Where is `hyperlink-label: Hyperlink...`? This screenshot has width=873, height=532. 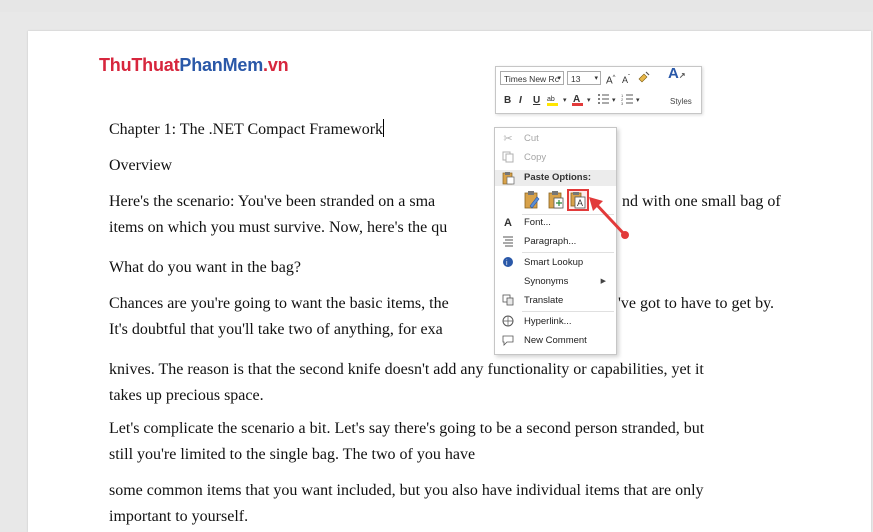 hyperlink-label: Hyperlink... is located at coordinates (548, 321).